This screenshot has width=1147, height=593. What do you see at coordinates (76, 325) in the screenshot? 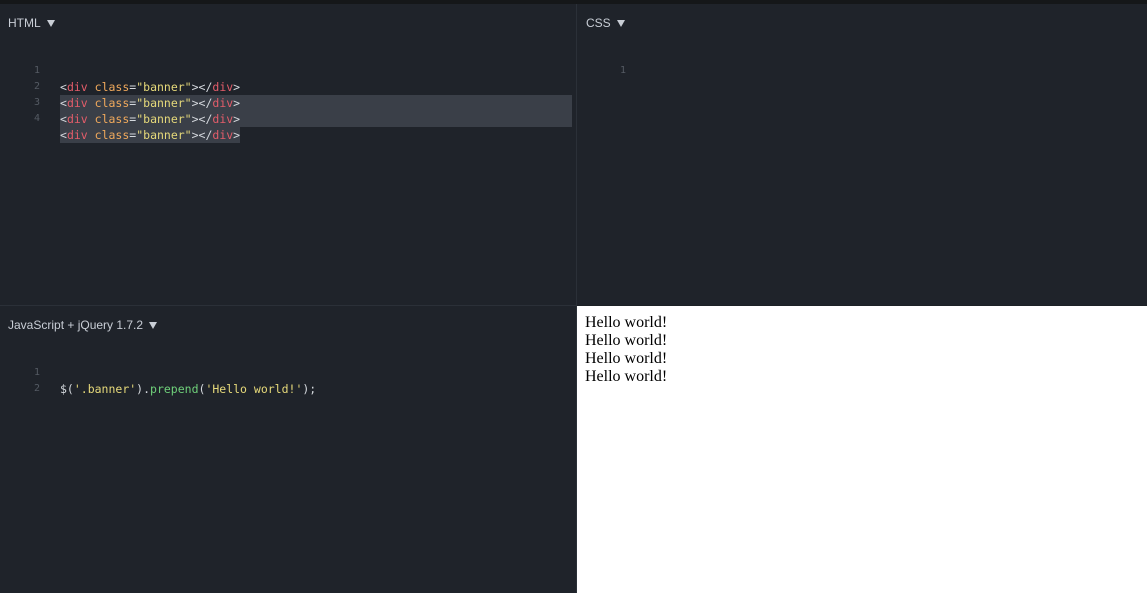
I see `js-pane-title: JavaScript + jQuery 1.7.2` at bounding box center [76, 325].